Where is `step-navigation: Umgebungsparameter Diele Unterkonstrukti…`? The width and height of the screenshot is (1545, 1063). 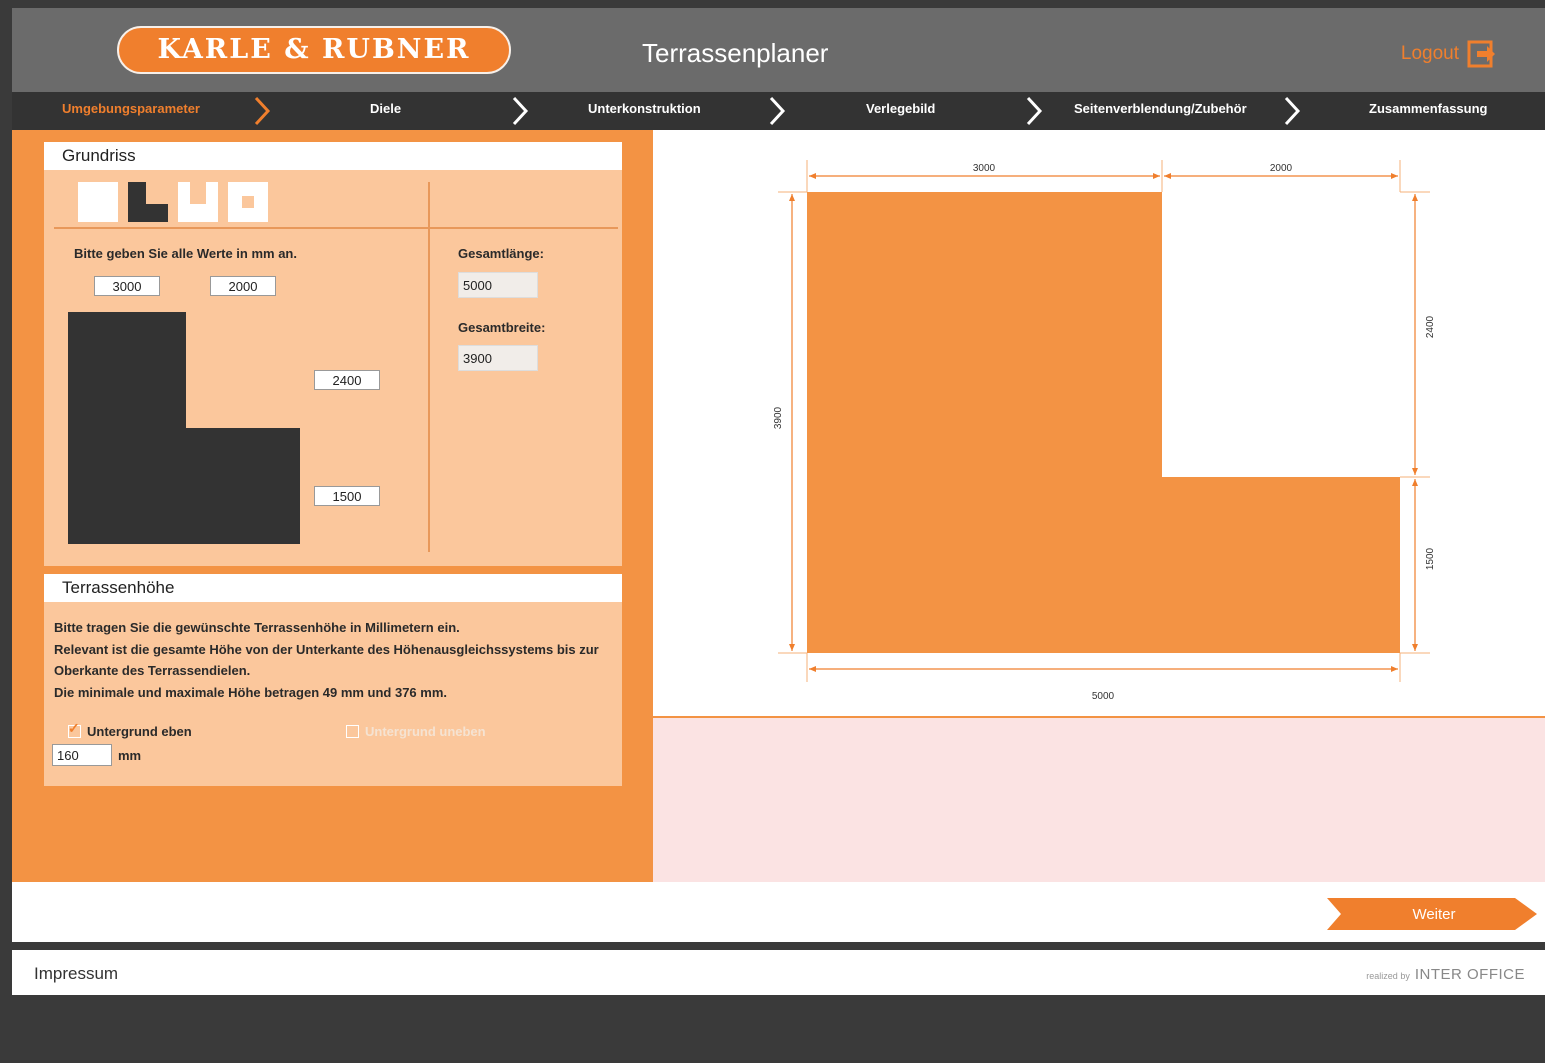
step-navigation: Umgebungsparameter Diele Unterkonstrukti… is located at coordinates (778, 111).